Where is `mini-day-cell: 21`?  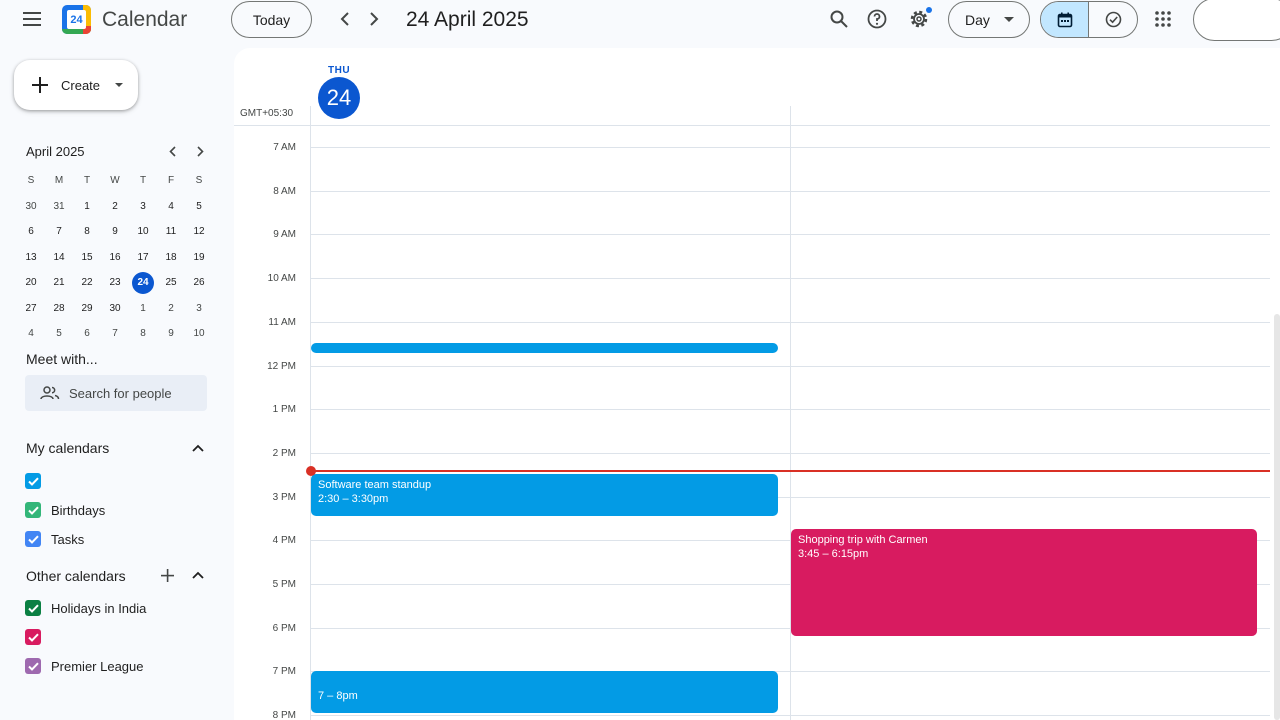 mini-day-cell: 21 is located at coordinates (59, 282).